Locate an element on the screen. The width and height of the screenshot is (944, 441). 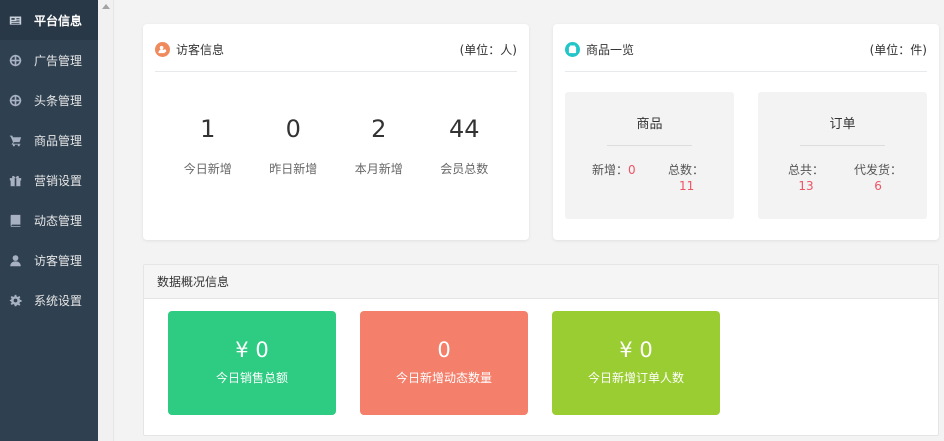
order-total-count: 总共： 13 is located at coordinates (806, 178).